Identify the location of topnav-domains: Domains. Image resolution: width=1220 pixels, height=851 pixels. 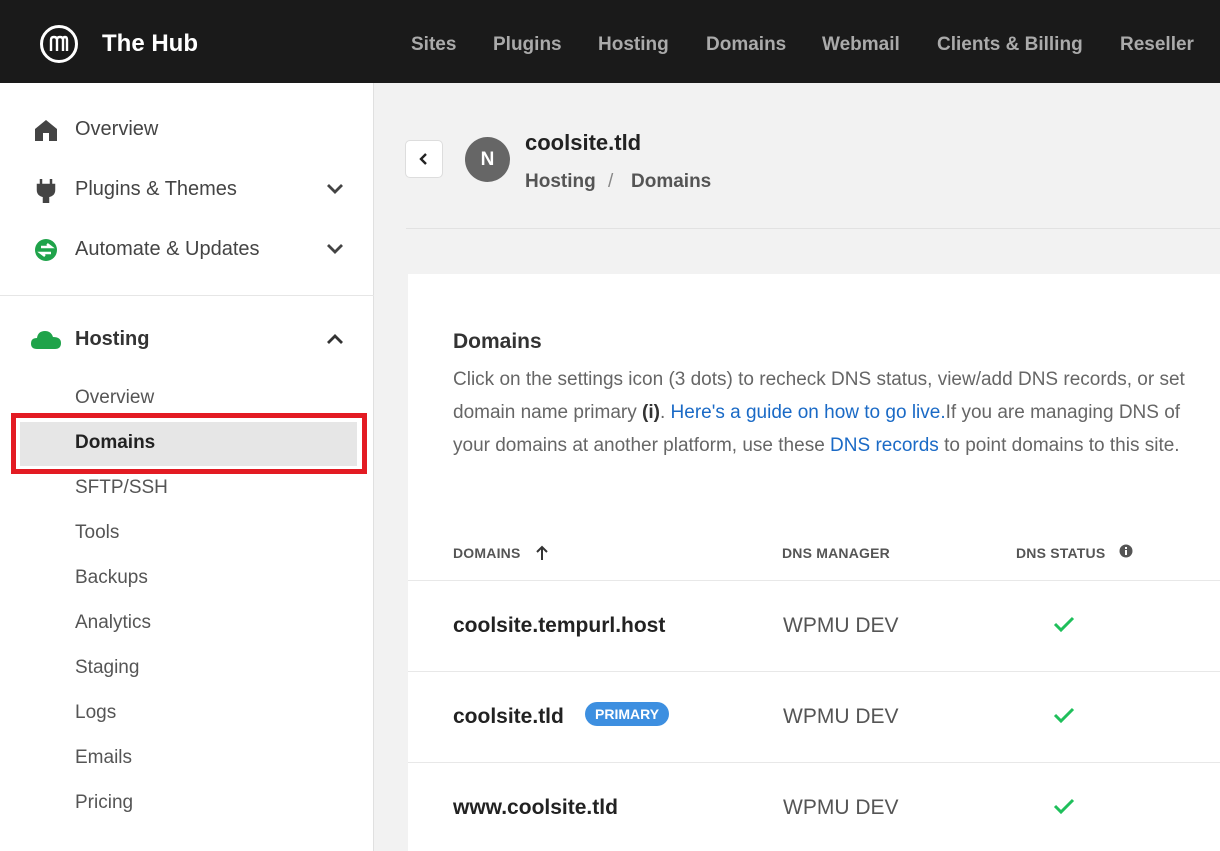
(746, 45).